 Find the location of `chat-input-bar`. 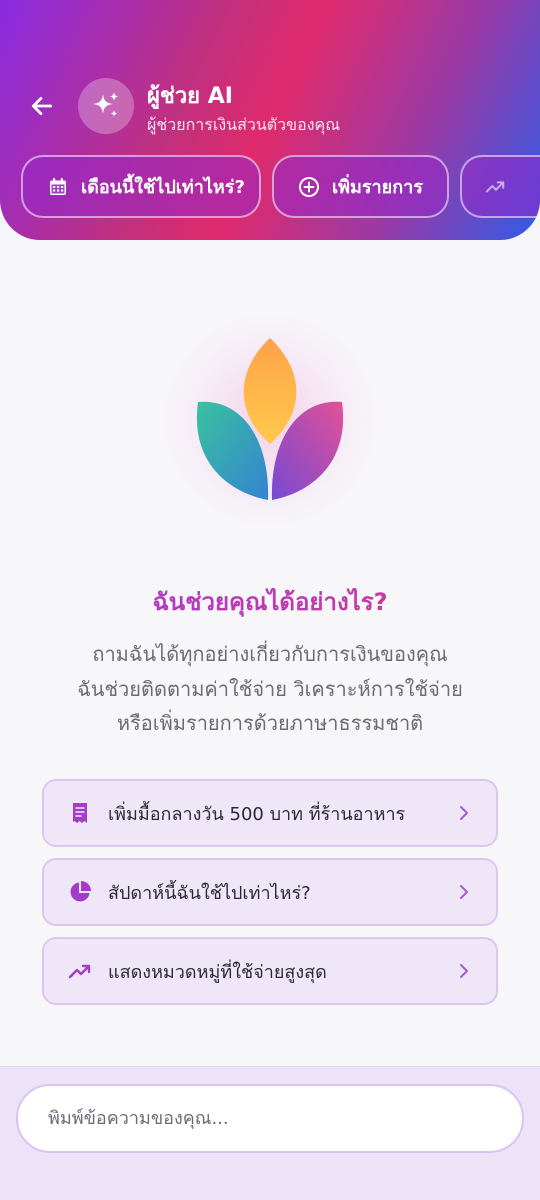

chat-input-bar is located at coordinates (270, 1133).